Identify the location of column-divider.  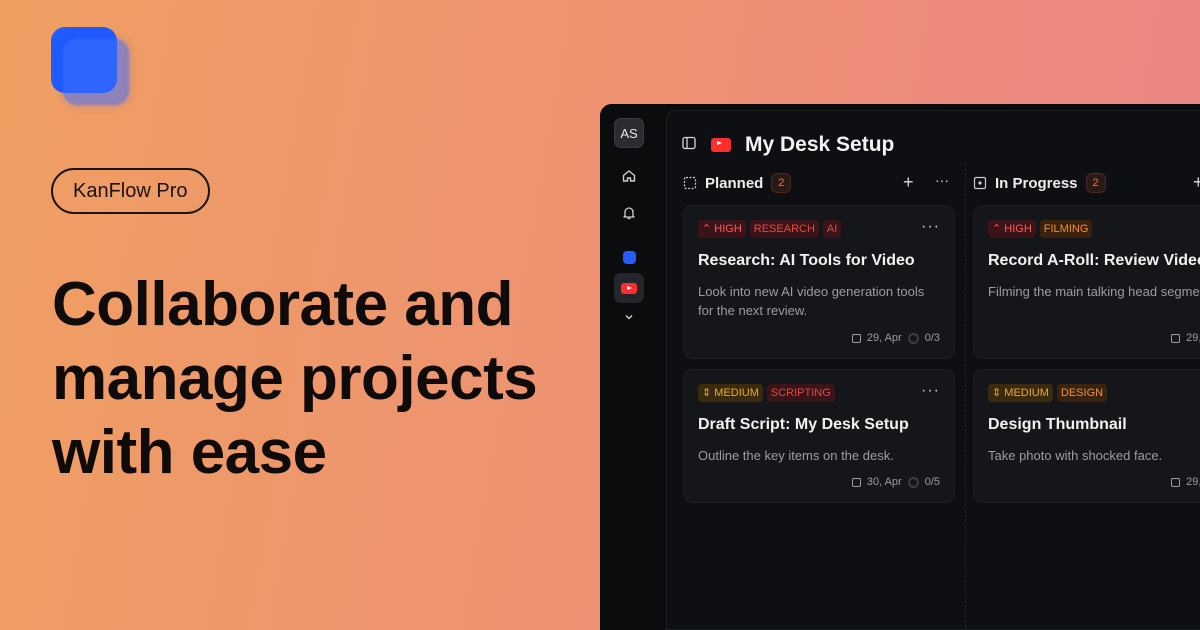
(965, 396).